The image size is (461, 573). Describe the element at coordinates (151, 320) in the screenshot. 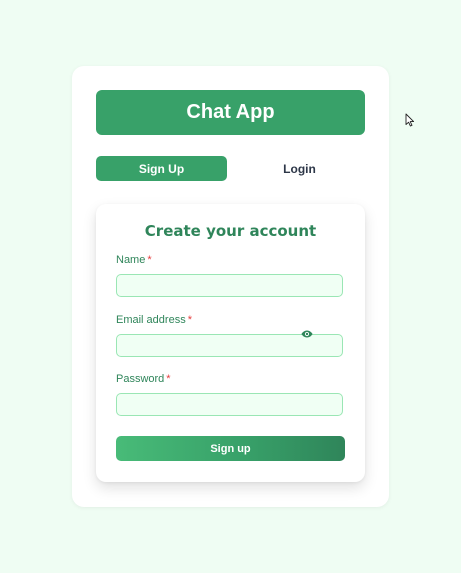

I see `email-label-text: Email address` at that location.